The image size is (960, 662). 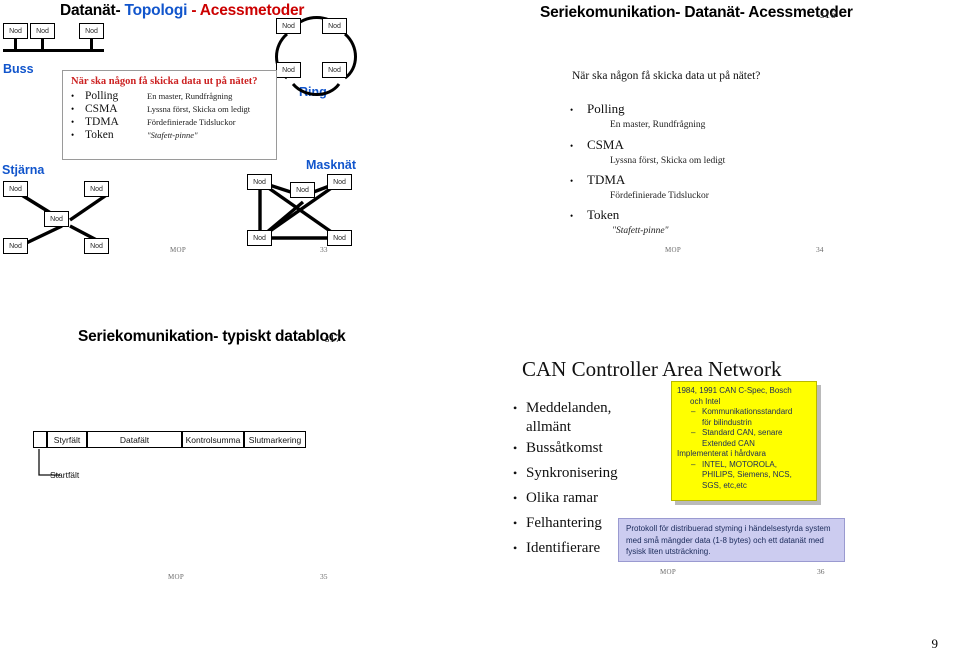 What do you see at coordinates (597, 109) in the screenshot?
I see `access-item-polling: • Polling` at bounding box center [597, 109].